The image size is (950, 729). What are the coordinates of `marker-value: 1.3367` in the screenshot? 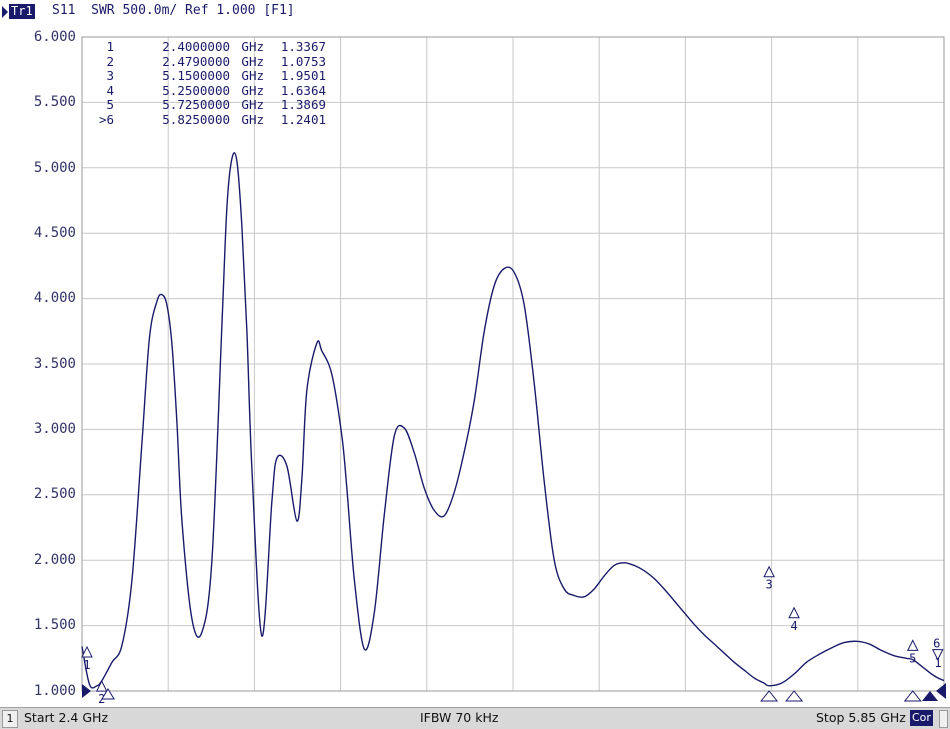 It's located at (303, 46).